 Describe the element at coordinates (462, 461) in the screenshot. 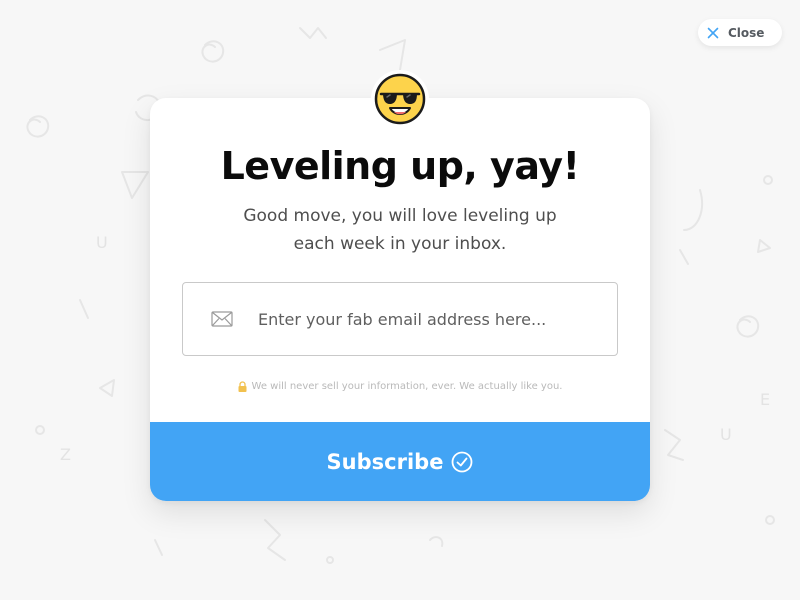

I see `check-circle-icon` at that location.